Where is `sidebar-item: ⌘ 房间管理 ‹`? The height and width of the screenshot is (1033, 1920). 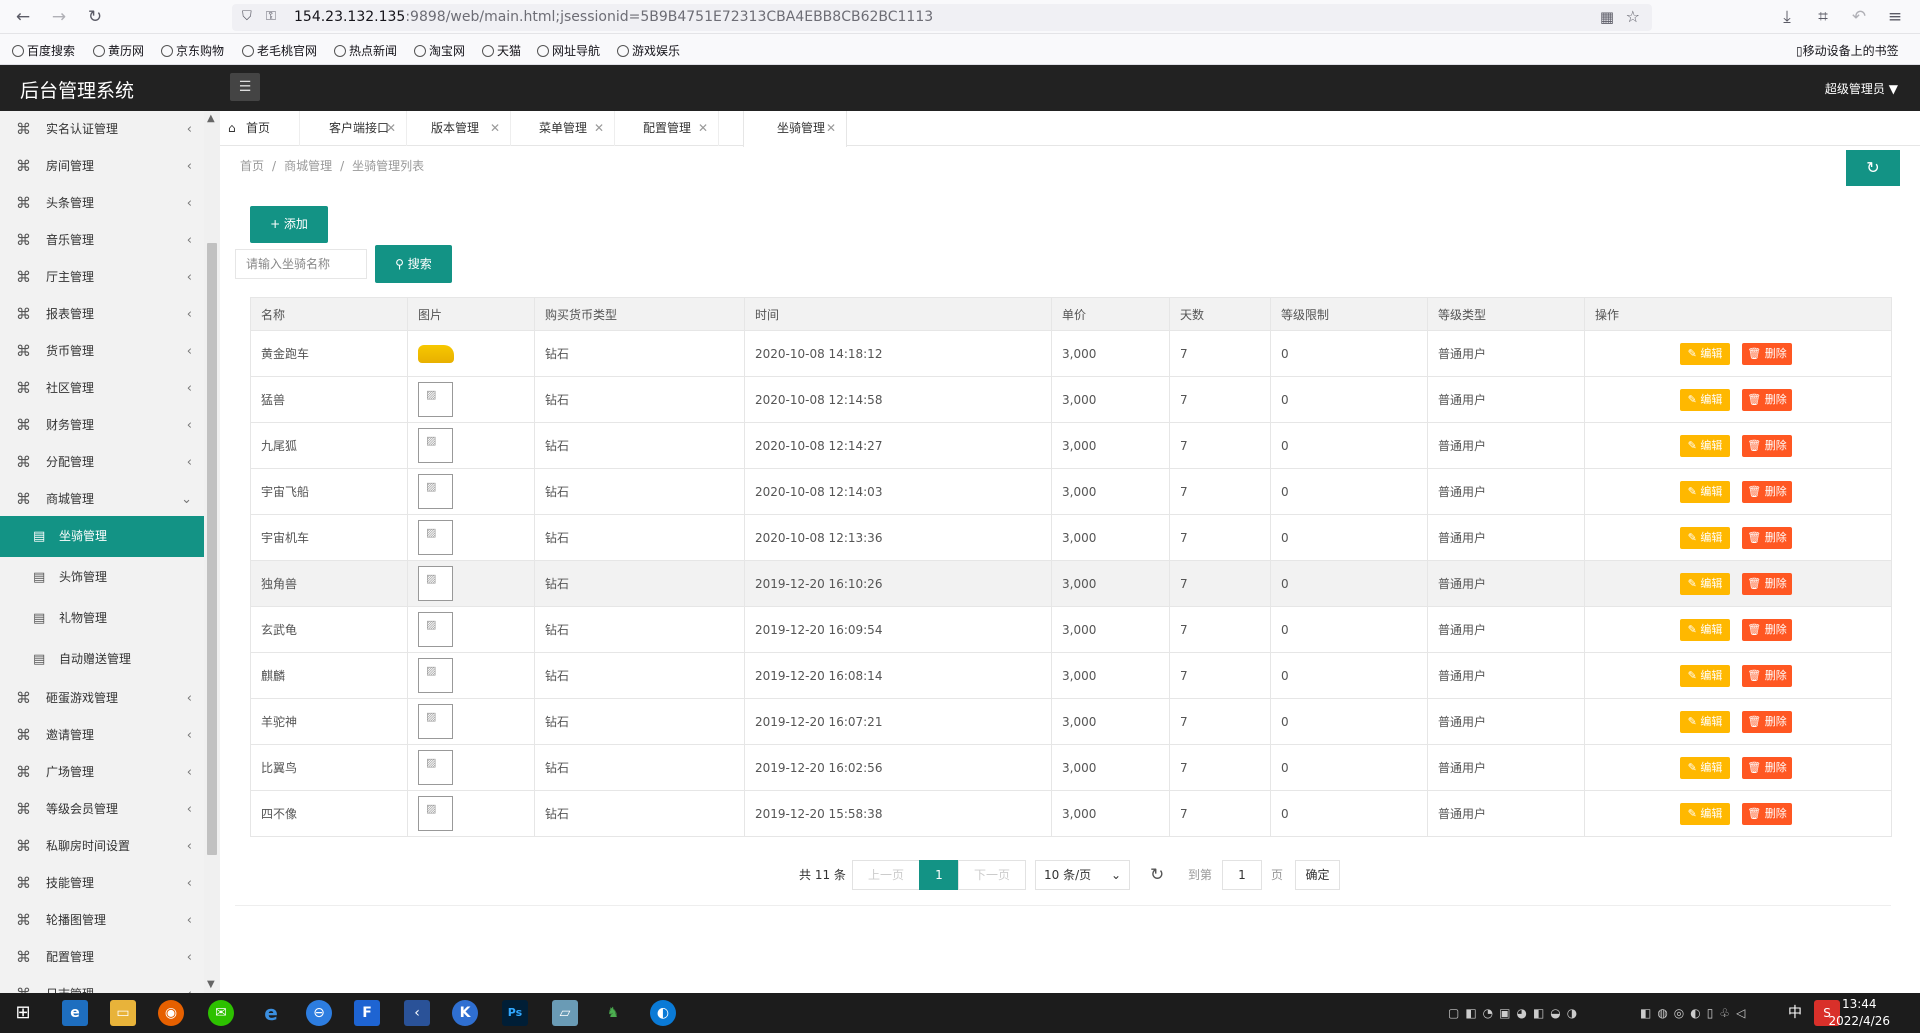
sidebar-item: ⌘ 房间管理 ‹ is located at coordinates (102, 166).